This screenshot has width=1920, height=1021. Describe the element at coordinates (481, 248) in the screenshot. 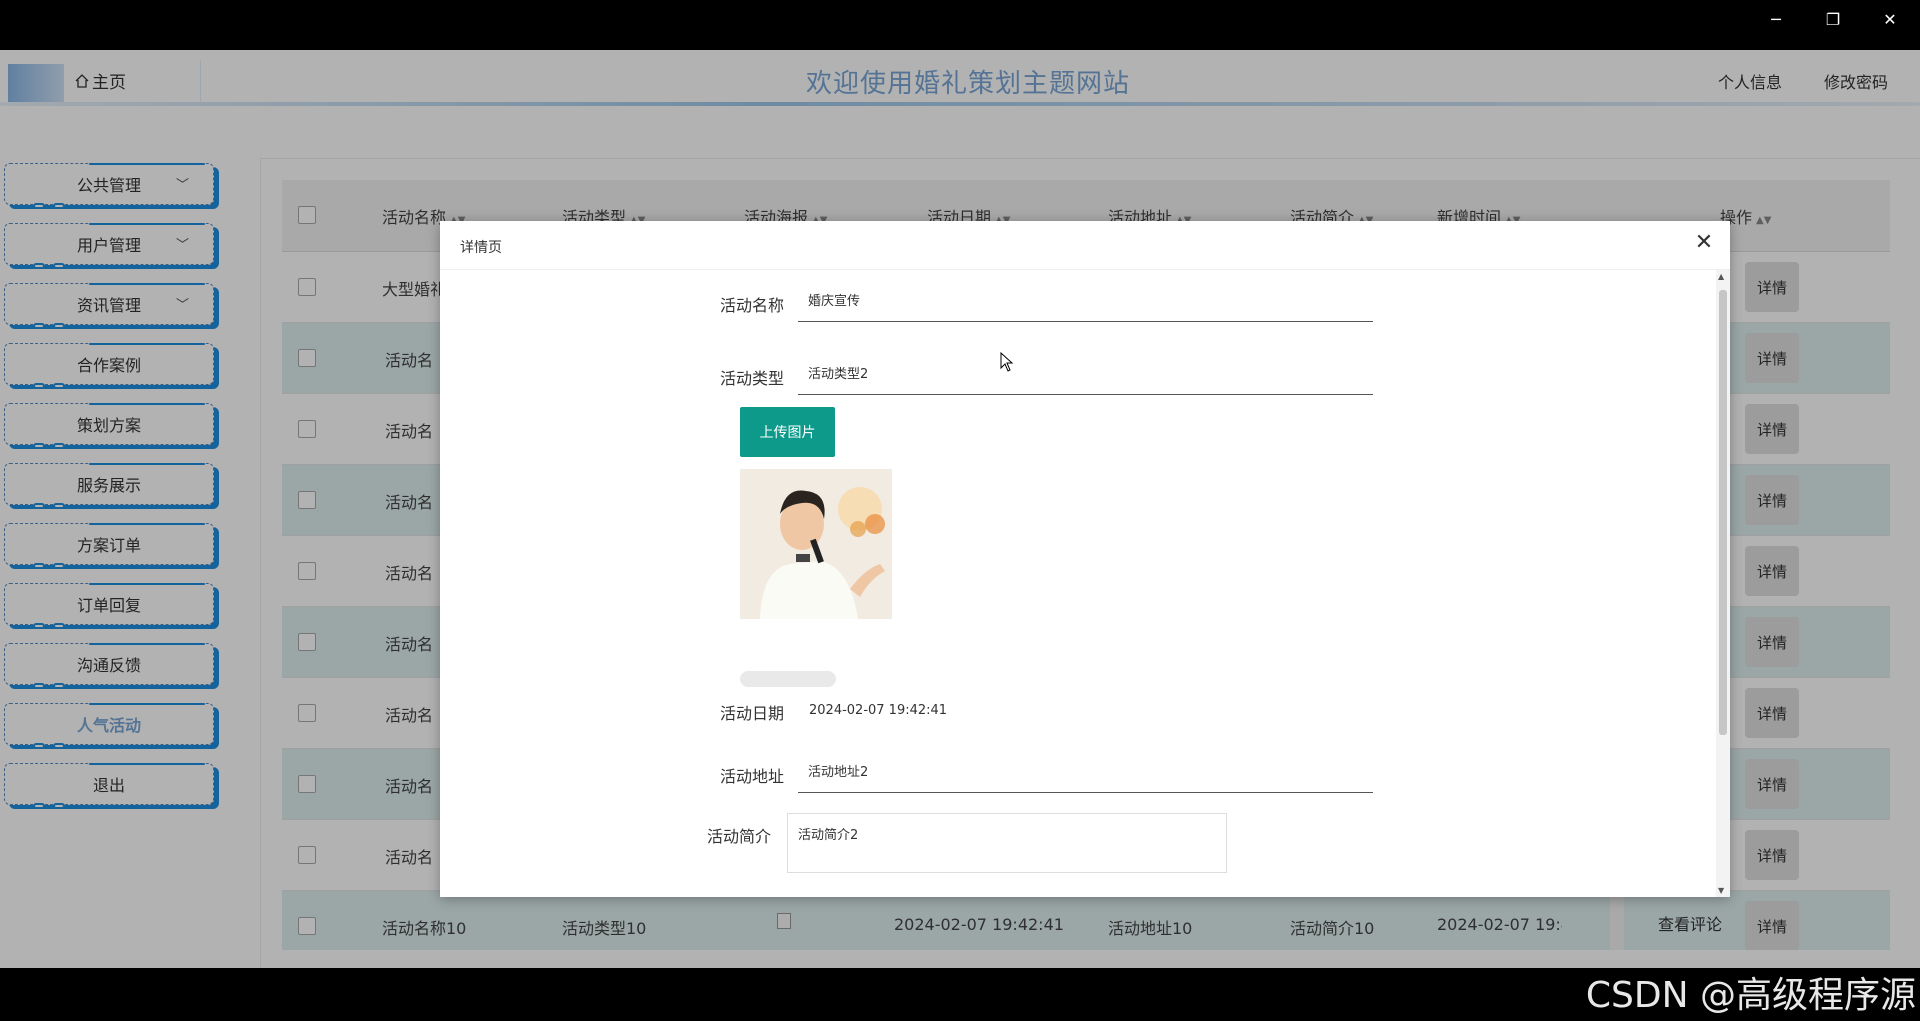

I see `dialog-title: 详情页` at that location.